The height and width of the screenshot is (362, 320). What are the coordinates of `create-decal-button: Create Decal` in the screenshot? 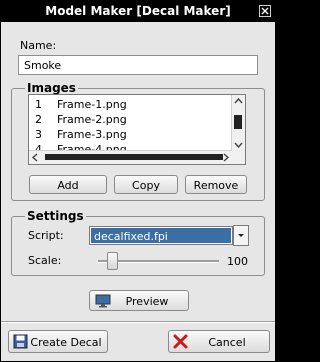 It's located at (58, 341).